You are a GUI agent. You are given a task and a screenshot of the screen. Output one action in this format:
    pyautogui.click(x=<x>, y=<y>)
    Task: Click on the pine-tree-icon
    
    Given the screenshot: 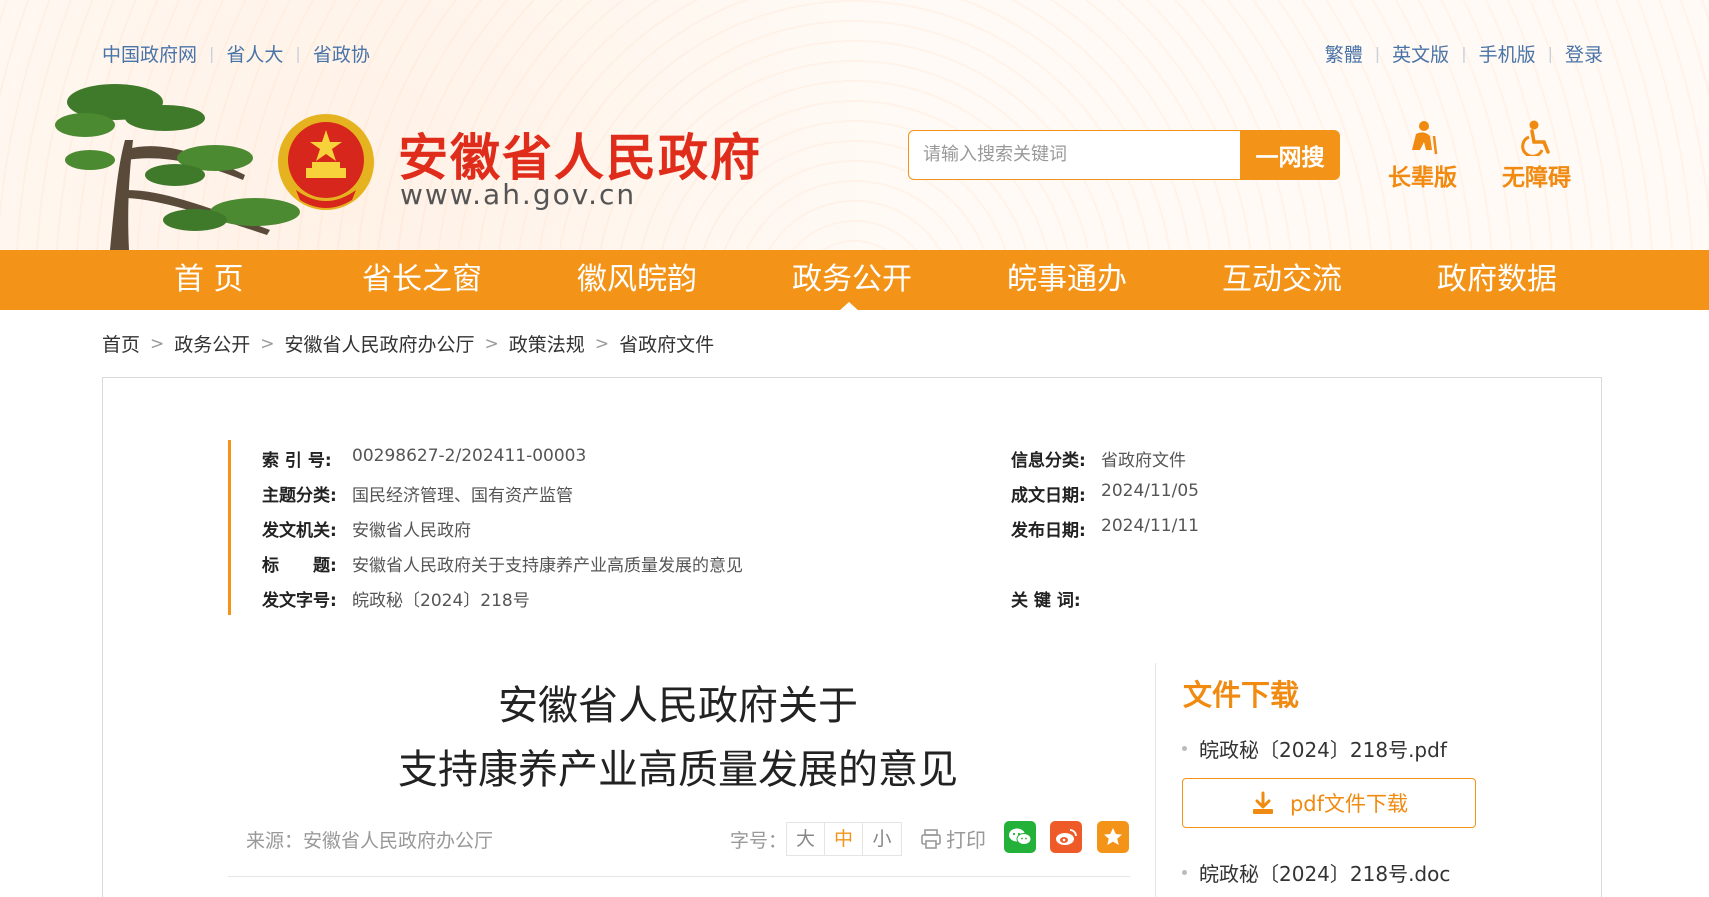 What is the action you would take?
    pyautogui.click(x=177, y=167)
    